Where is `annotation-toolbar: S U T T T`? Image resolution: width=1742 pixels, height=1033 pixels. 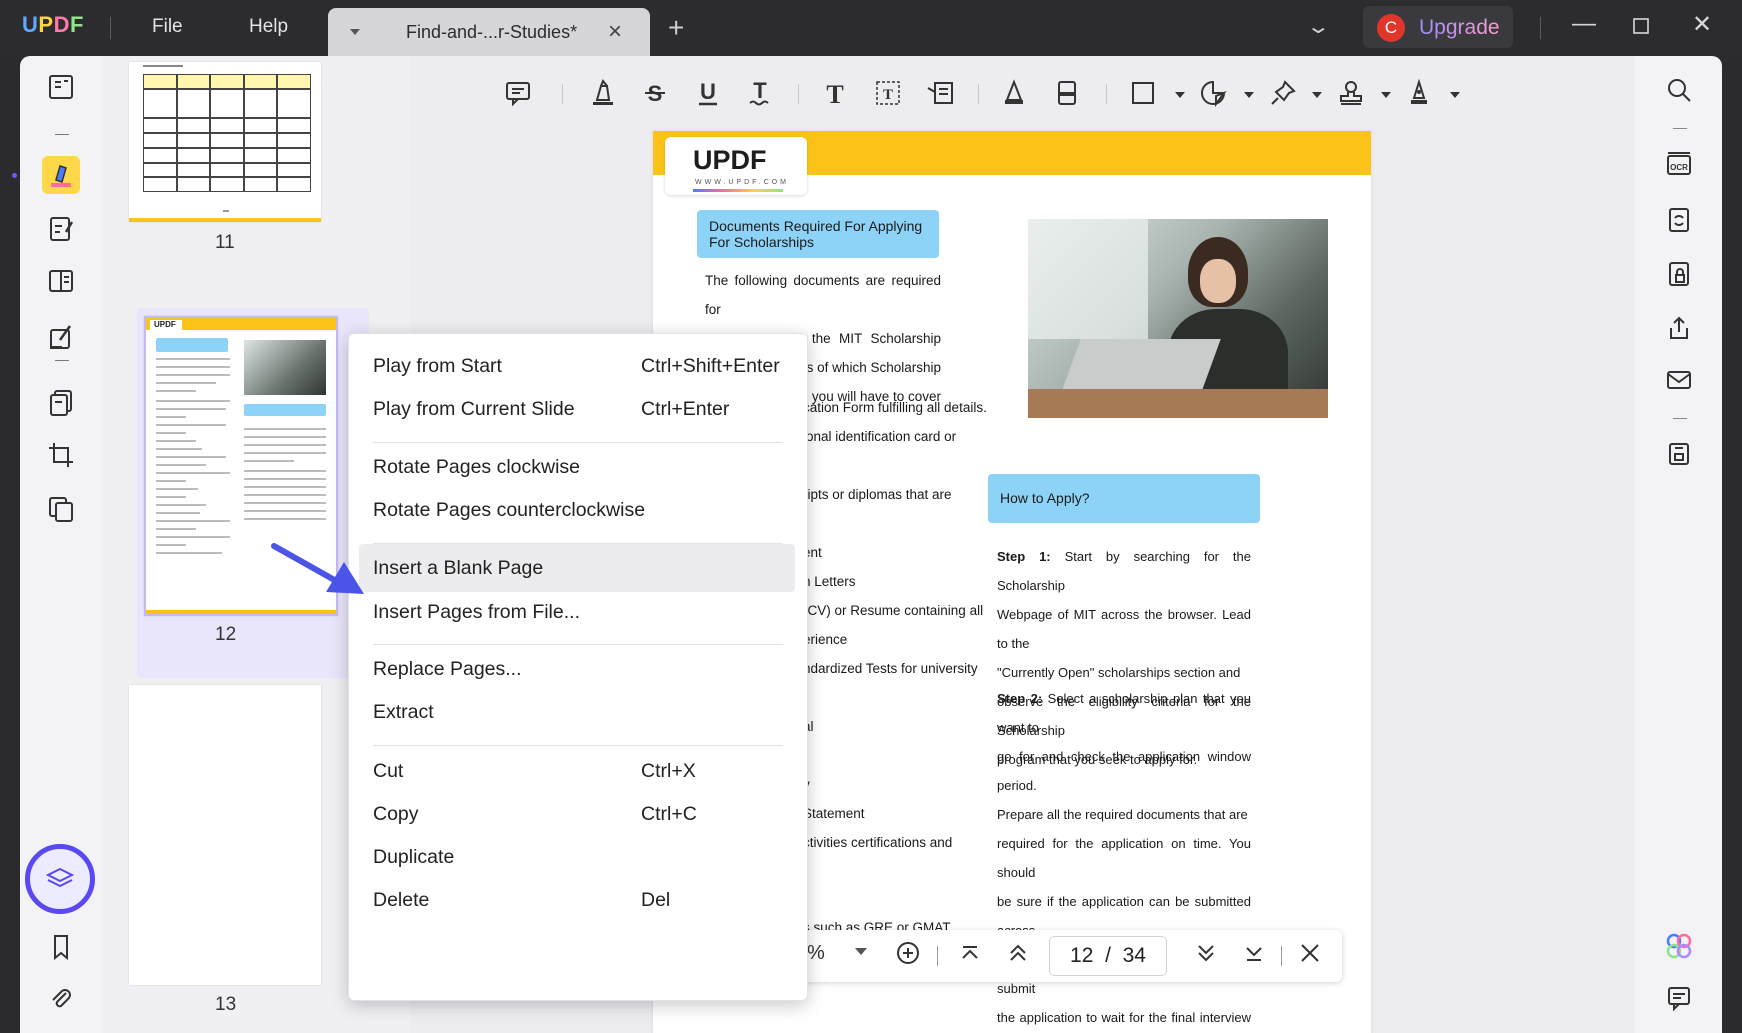
annotation-toolbar: S U T T T is located at coordinates (1022, 93).